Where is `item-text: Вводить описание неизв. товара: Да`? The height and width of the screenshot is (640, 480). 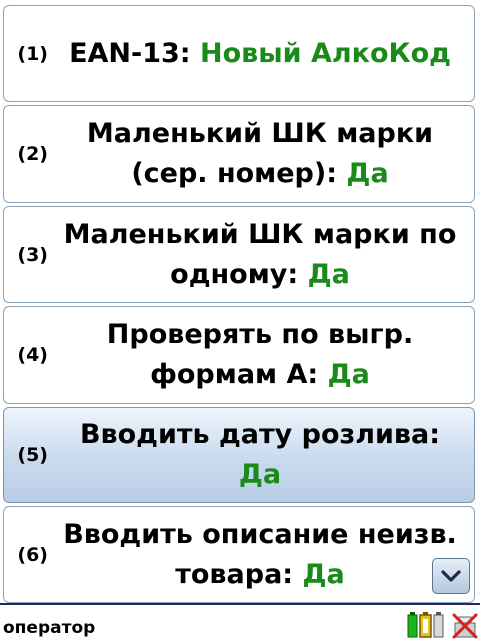
item-text: Вводить описание неизв. товара: Да is located at coordinates (262, 555).